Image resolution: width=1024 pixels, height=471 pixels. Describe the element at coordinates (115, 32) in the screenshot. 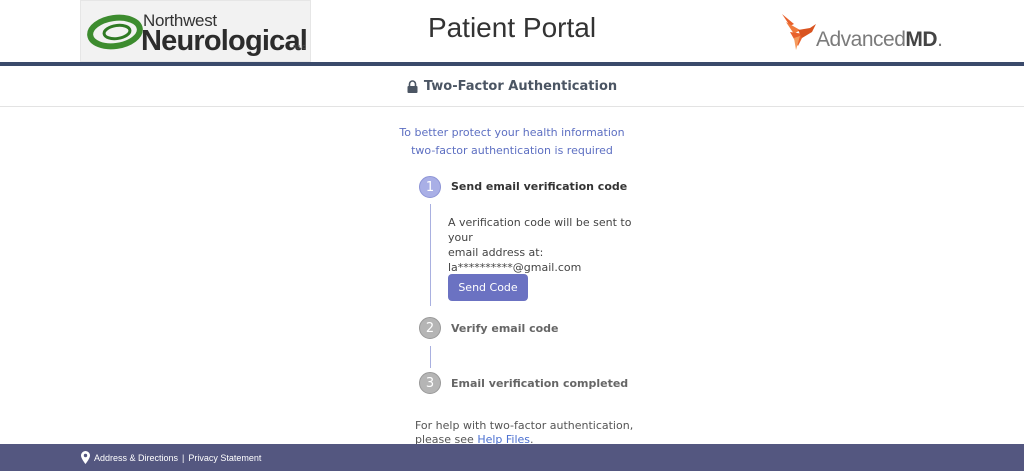

I see `swirl-logo-icon` at that location.